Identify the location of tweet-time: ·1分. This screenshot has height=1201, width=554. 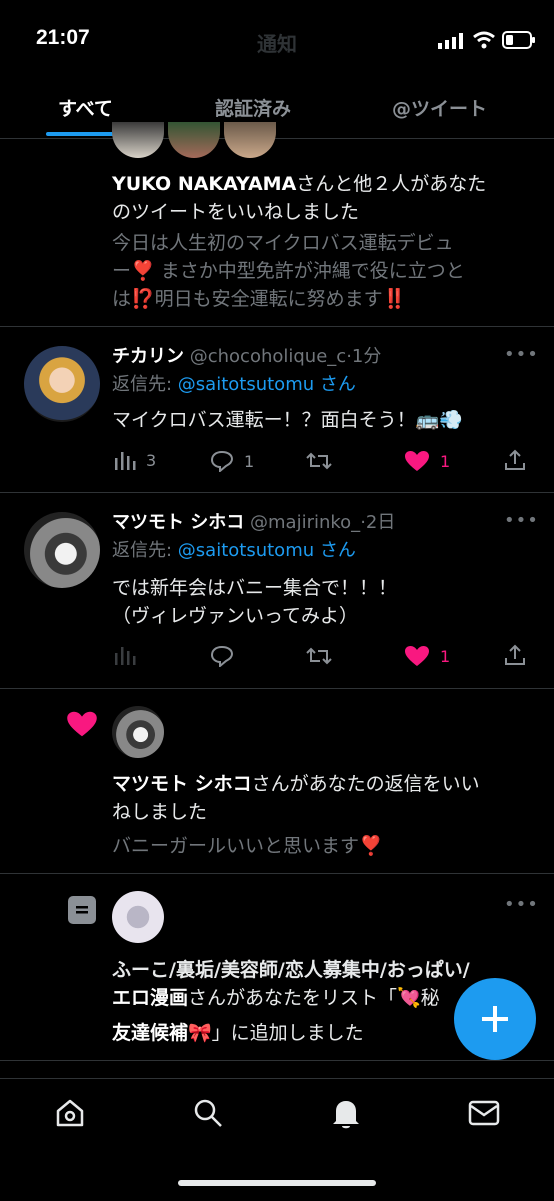
(364, 356).